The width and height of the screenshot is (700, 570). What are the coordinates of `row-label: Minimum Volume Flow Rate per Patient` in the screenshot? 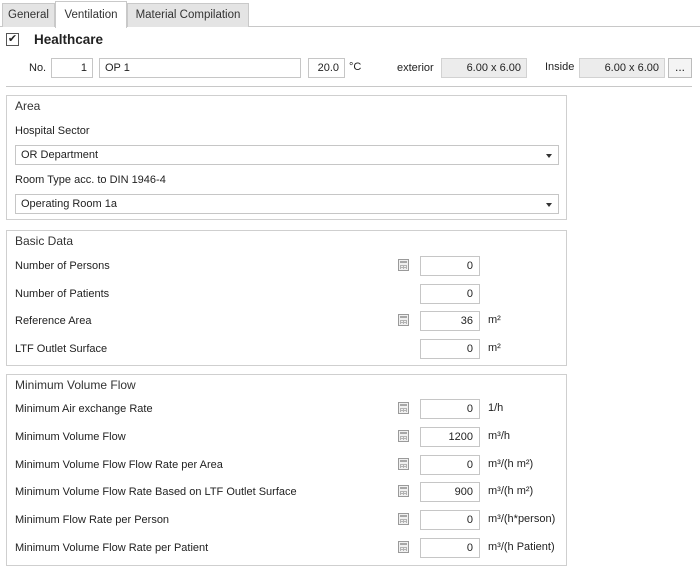 It's located at (112, 548).